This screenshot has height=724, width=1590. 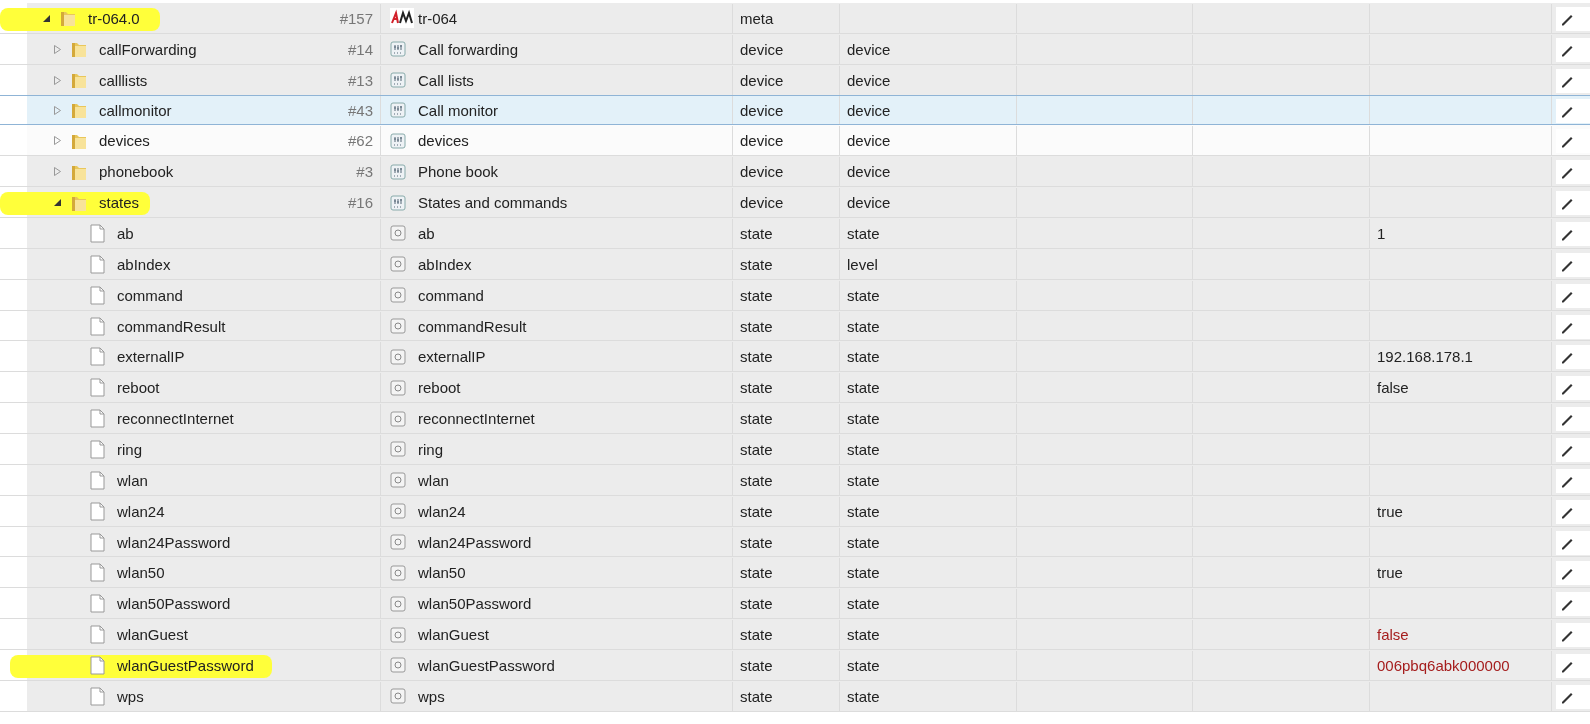 What do you see at coordinates (795, 172) in the screenshot?
I see `table-row: phonebook #3 Phone book device device` at bounding box center [795, 172].